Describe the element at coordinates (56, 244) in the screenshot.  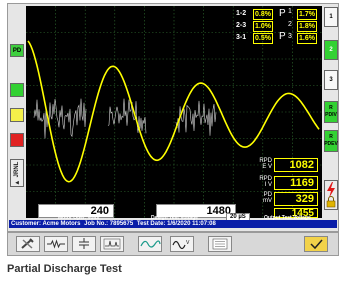
I see `resistor-icon` at that location.